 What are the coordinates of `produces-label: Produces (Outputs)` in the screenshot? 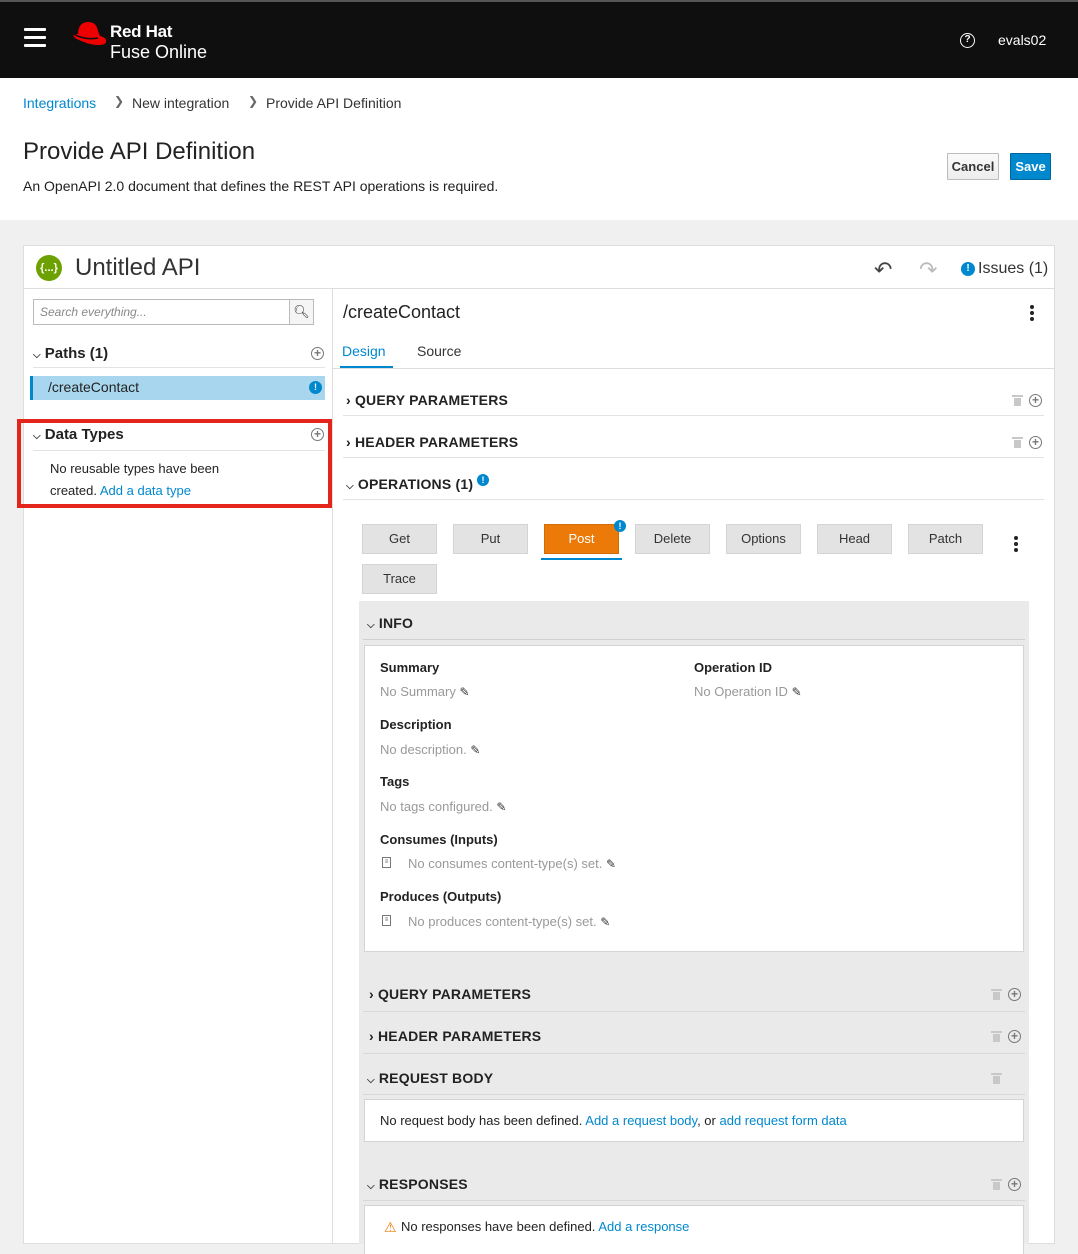 It's located at (441, 896).